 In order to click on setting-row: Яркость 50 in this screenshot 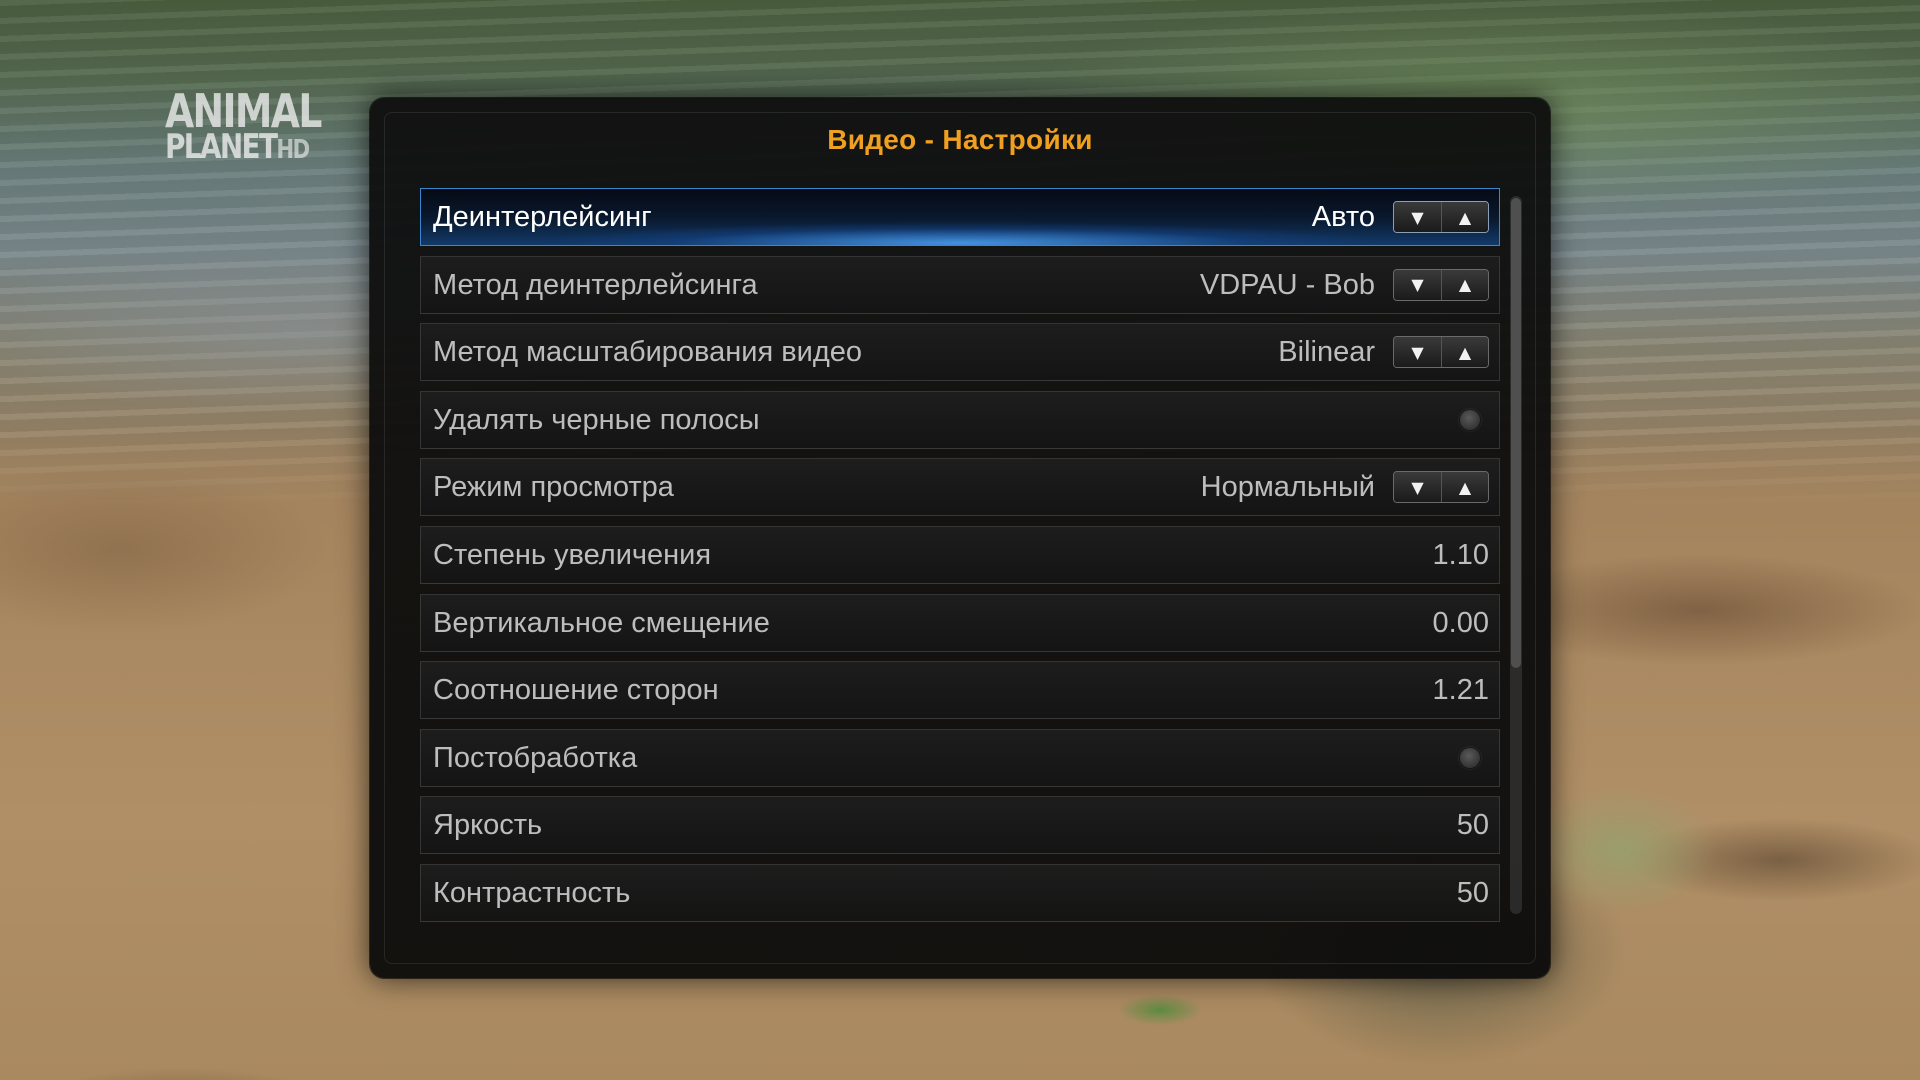, I will do `click(960, 825)`.